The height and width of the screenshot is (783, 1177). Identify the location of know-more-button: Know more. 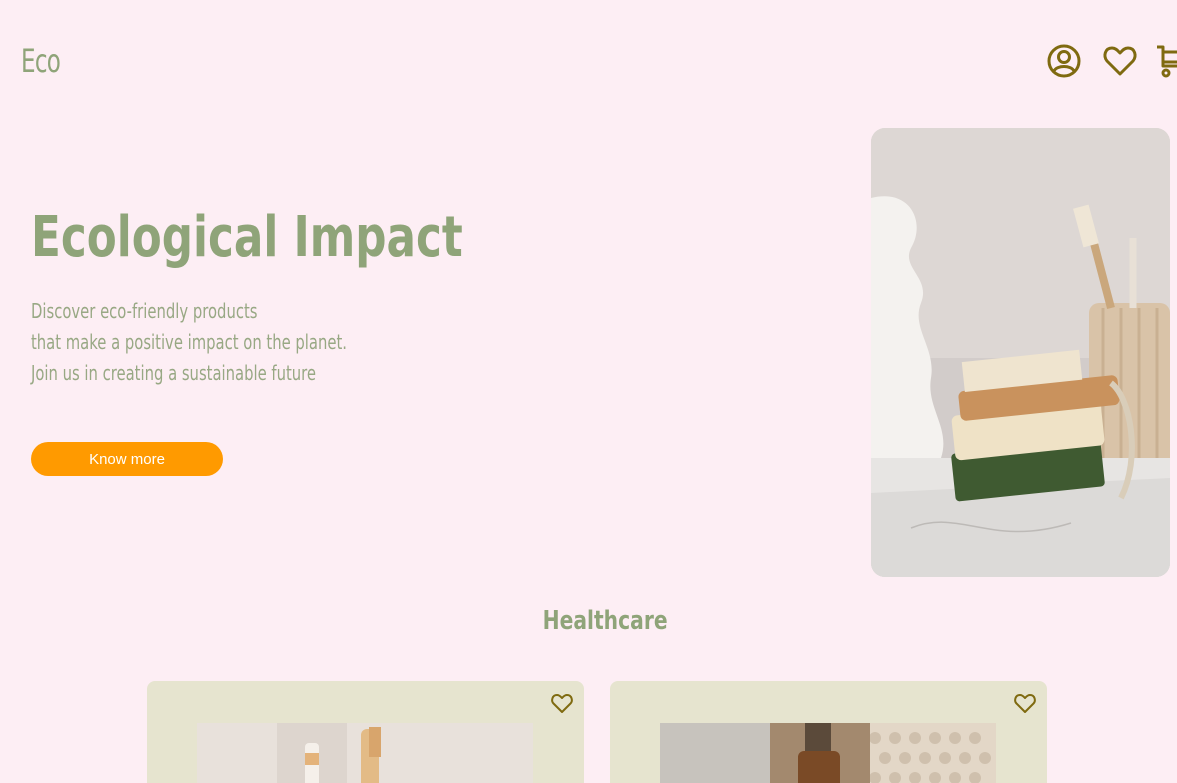
(127, 459).